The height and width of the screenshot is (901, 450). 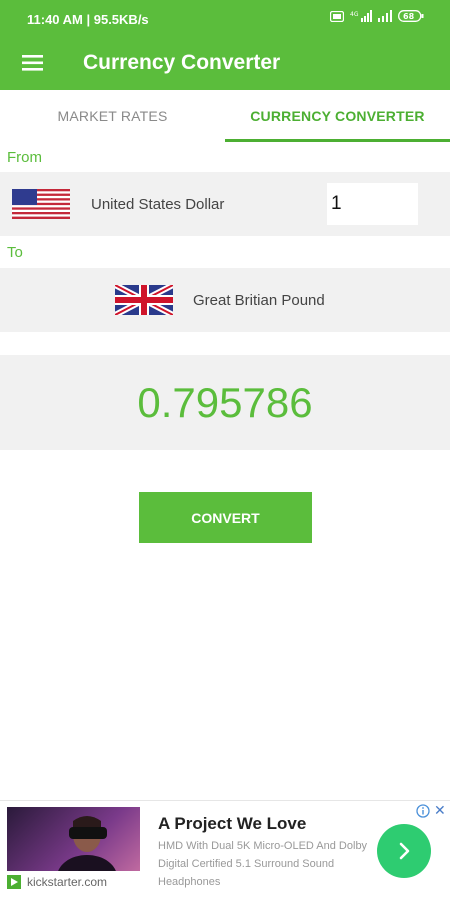 What do you see at coordinates (112, 116) in the screenshot?
I see `tab-market-rates: MARKET RATES` at bounding box center [112, 116].